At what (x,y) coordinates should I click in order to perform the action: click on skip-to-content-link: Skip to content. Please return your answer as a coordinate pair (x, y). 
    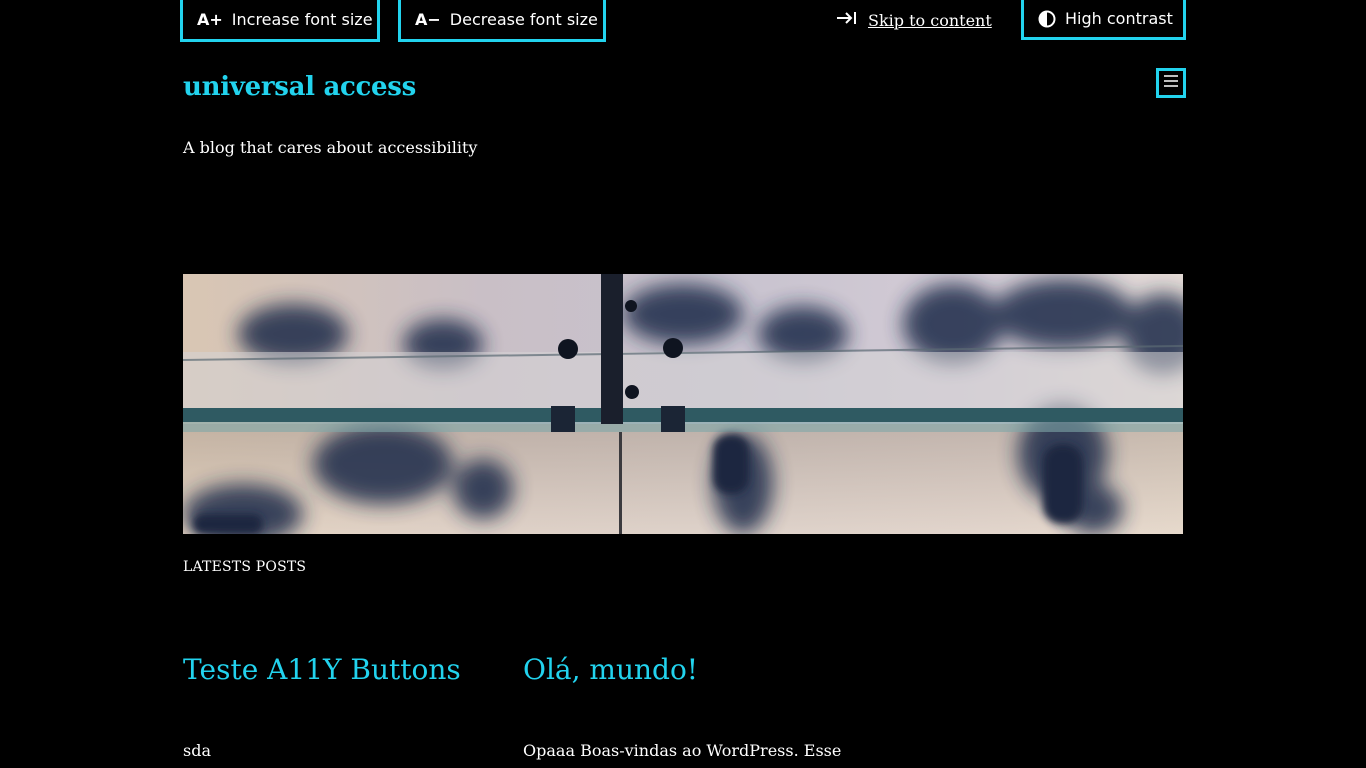
    Looking at the image, I should click on (930, 20).